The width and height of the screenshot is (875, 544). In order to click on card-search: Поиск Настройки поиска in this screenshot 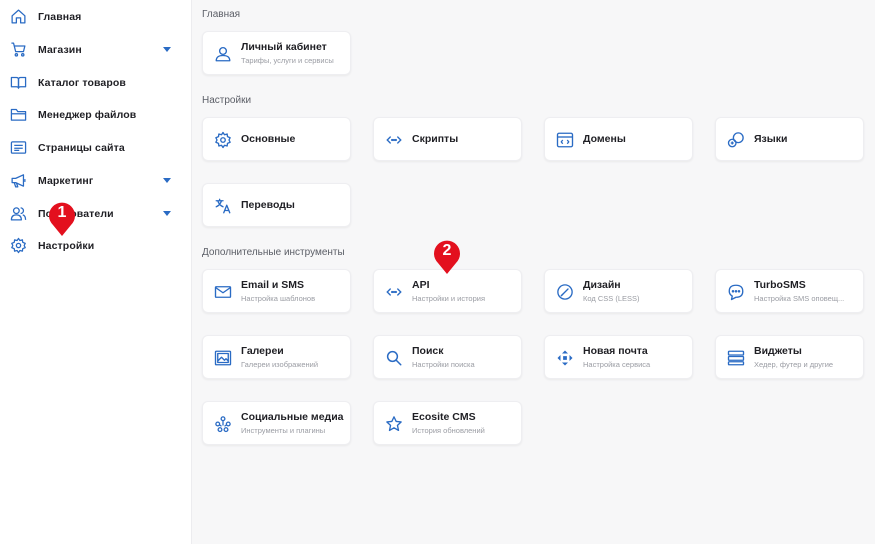, I will do `click(447, 357)`.